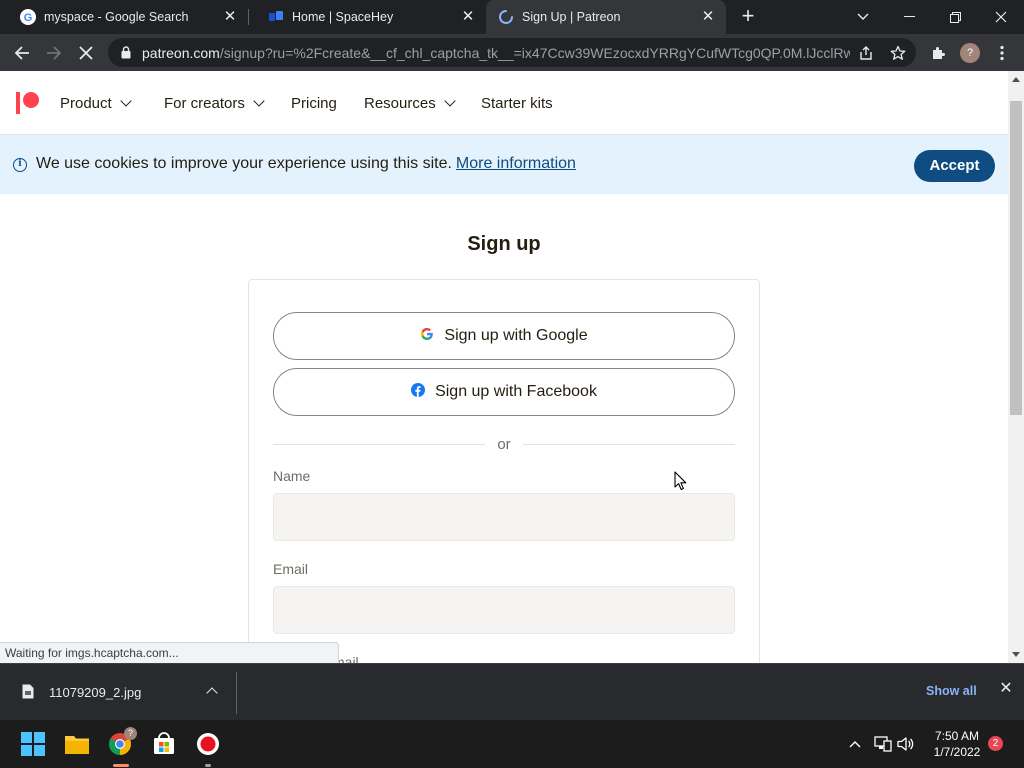 The image size is (1024, 768). What do you see at coordinates (909, 17) in the screenshot?
I see `minimize-button` at bounding box center [909, 17].